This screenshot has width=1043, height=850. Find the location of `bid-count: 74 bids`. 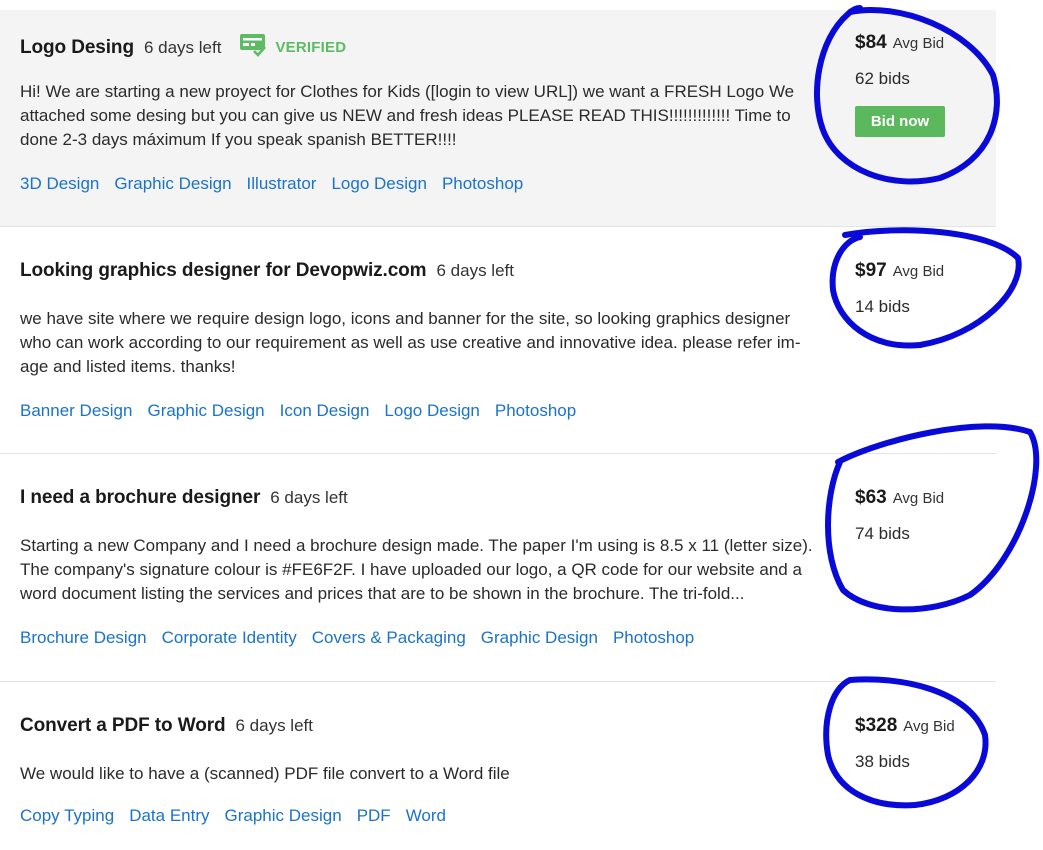

bid-count: 74 bids is located at coordinates (882, 533).